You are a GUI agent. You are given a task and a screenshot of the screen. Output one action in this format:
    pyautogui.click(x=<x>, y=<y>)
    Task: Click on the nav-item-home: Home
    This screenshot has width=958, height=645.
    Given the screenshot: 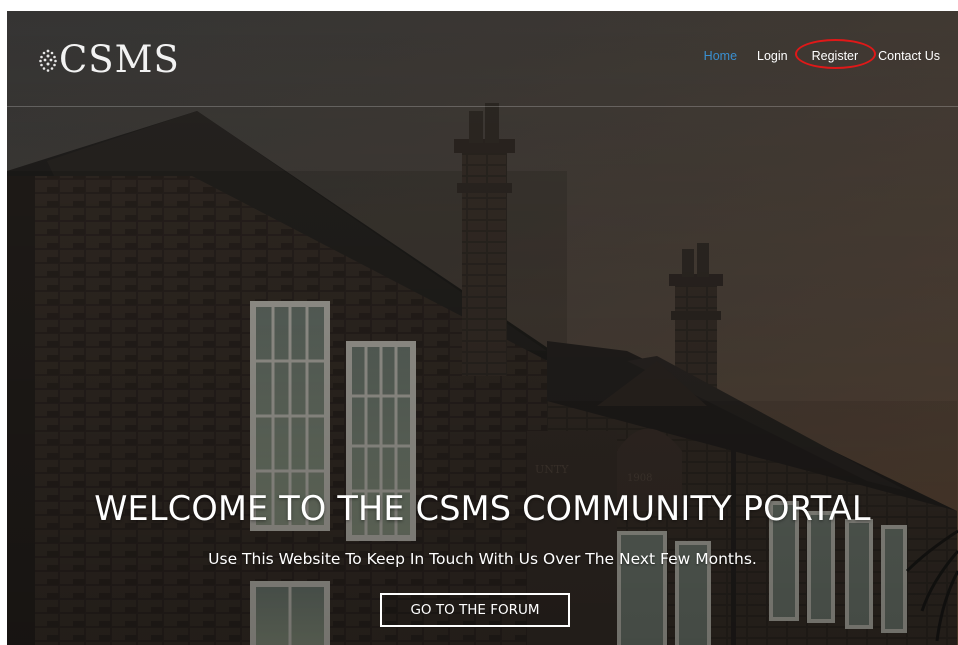 What is the action you would take?
    pyautogui.click(x=720, y=56)
    